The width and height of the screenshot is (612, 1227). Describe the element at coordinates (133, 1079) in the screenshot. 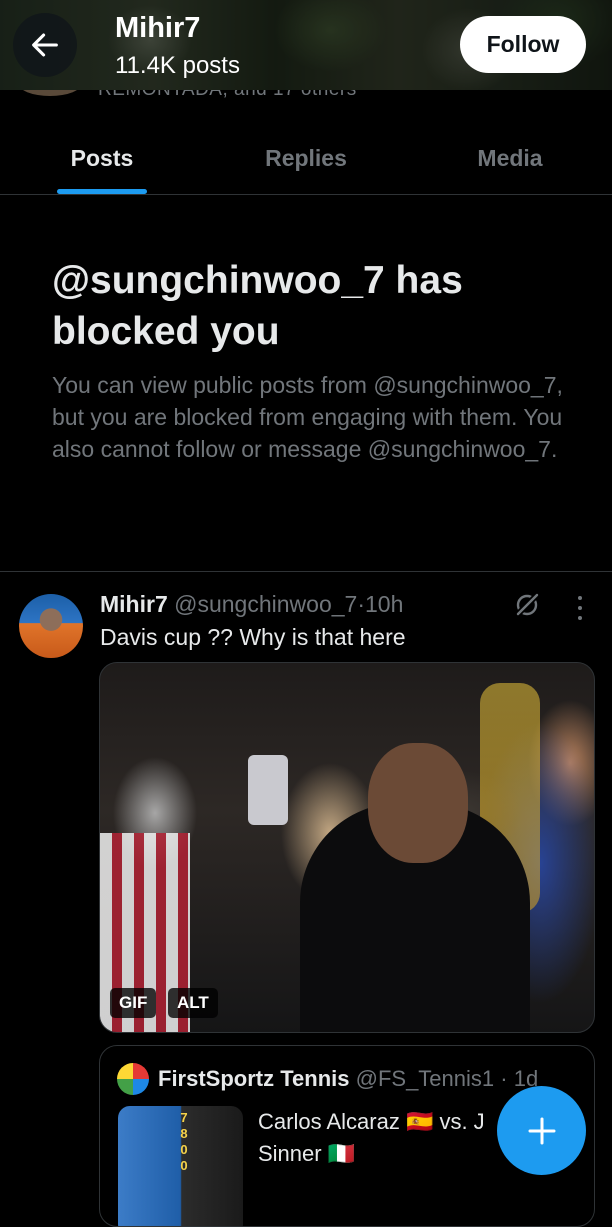

I see `quote-avatar` at that location.